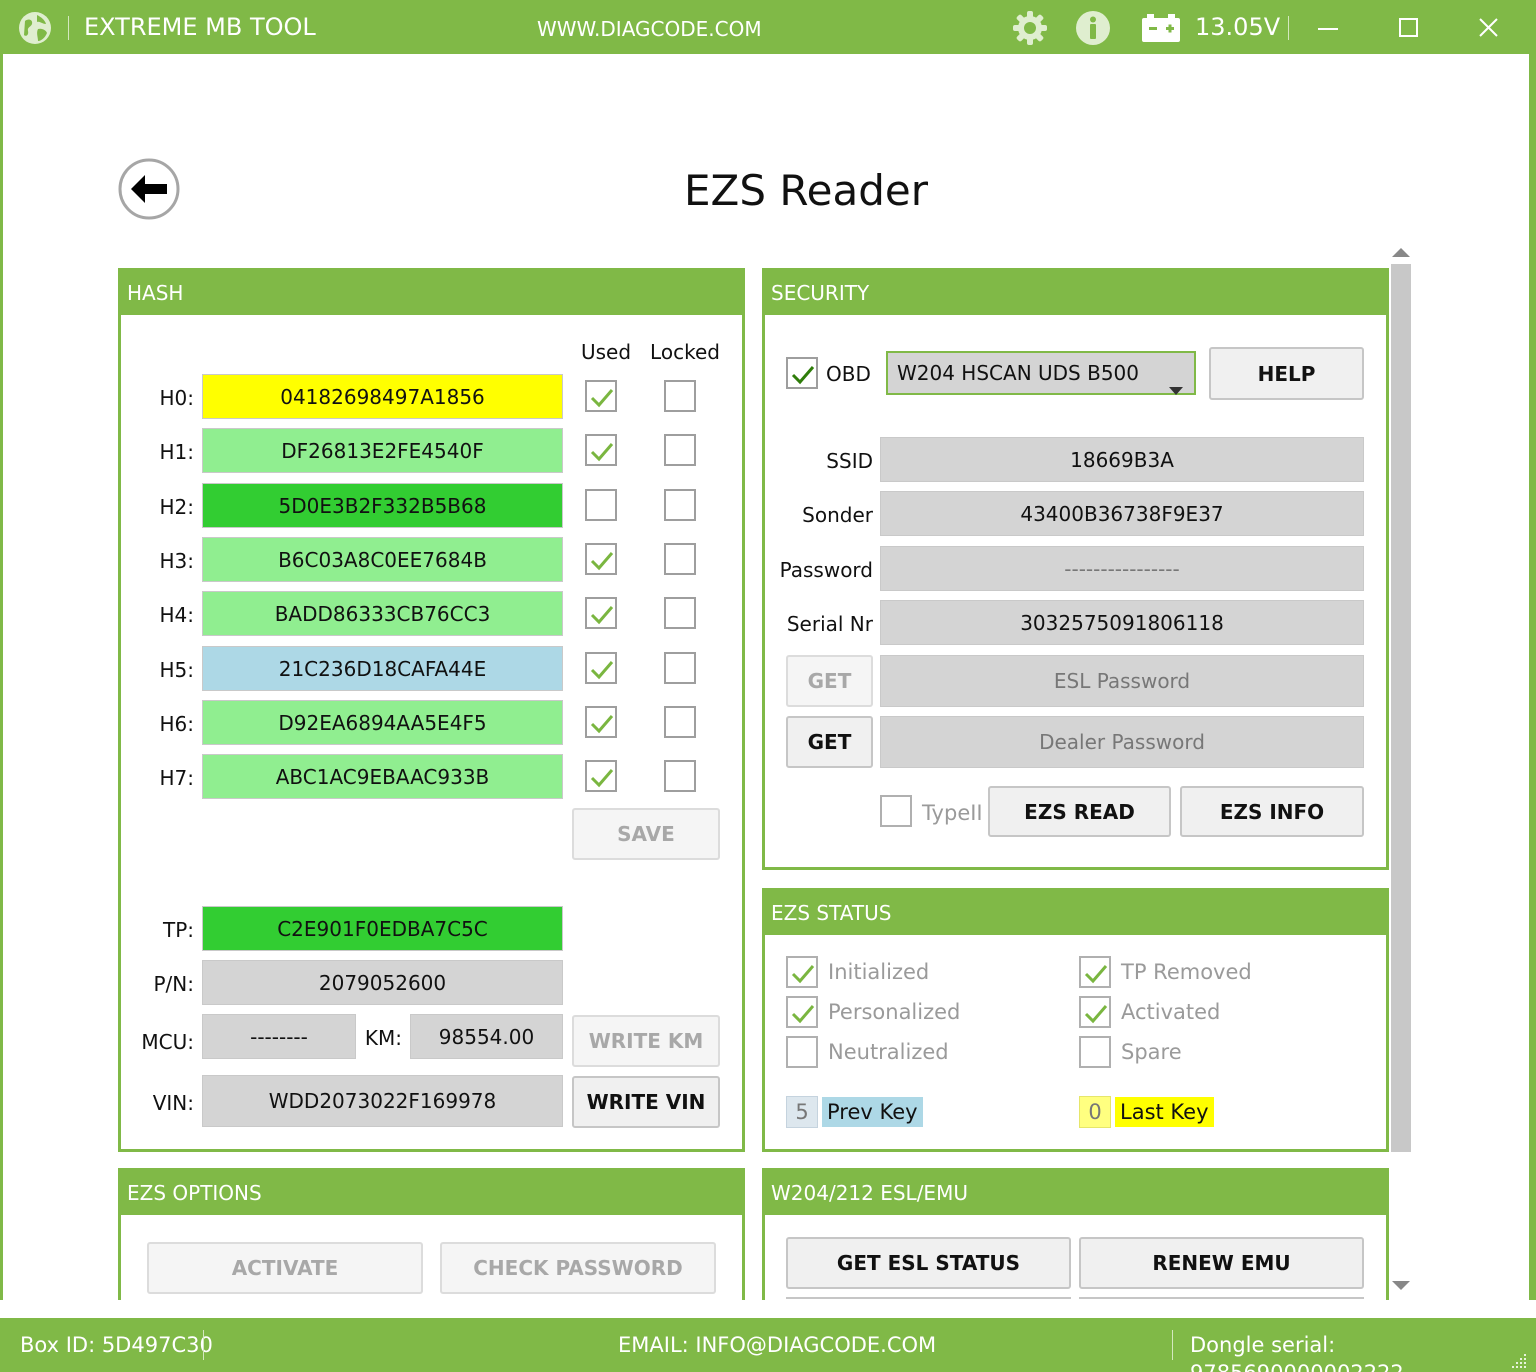 The width and height of the screenshot is (1536, 1372). What do you see at coordinates (116, 1345) in the screenshot?
I see `box-id: Box ID: 5D497C30` at bounding box center [116, 1345].